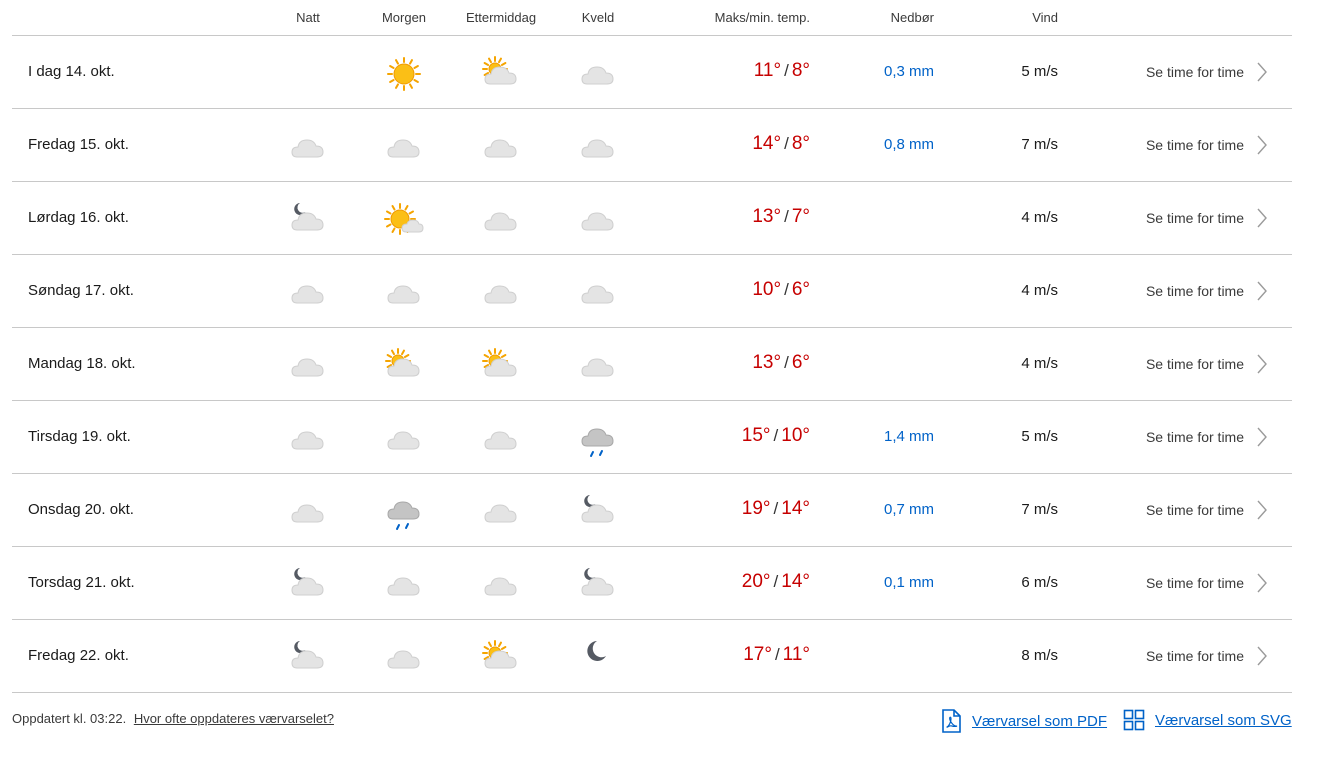  I want to click on max-temp: 15°, so click(756, 435).